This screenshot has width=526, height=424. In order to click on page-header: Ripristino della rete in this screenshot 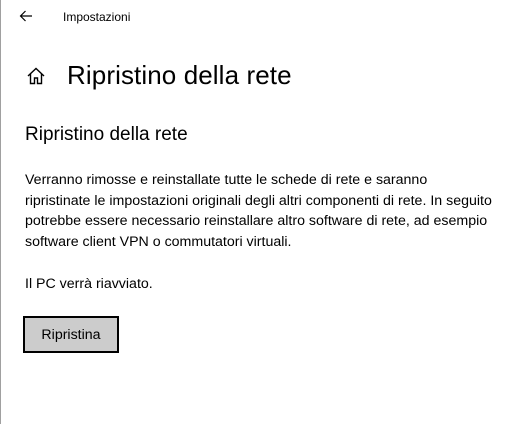, I will do `click(158, 75)`.